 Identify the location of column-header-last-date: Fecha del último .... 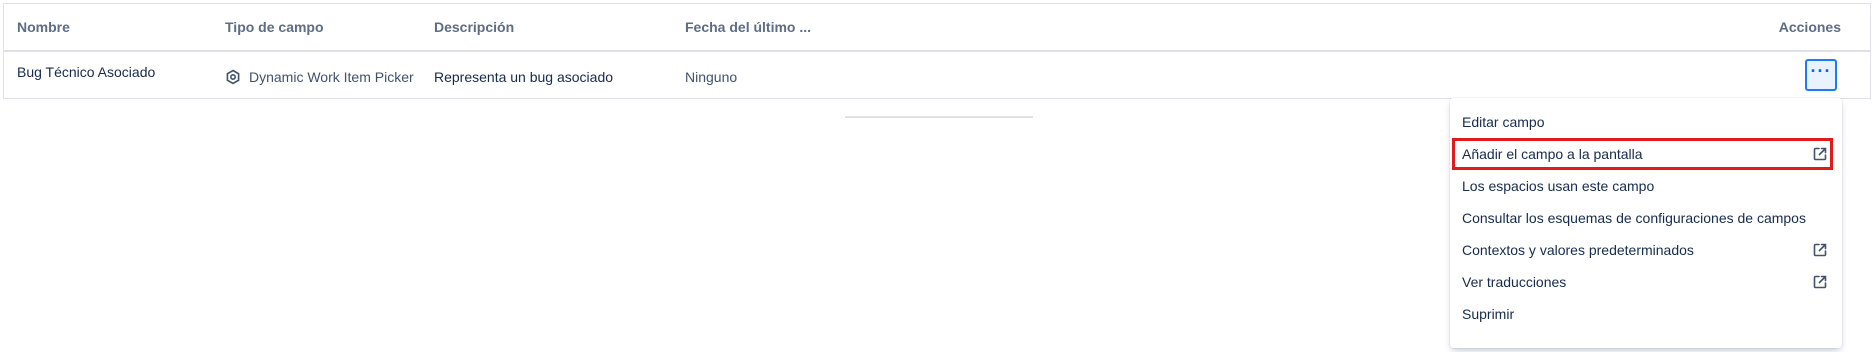
(748, 27).